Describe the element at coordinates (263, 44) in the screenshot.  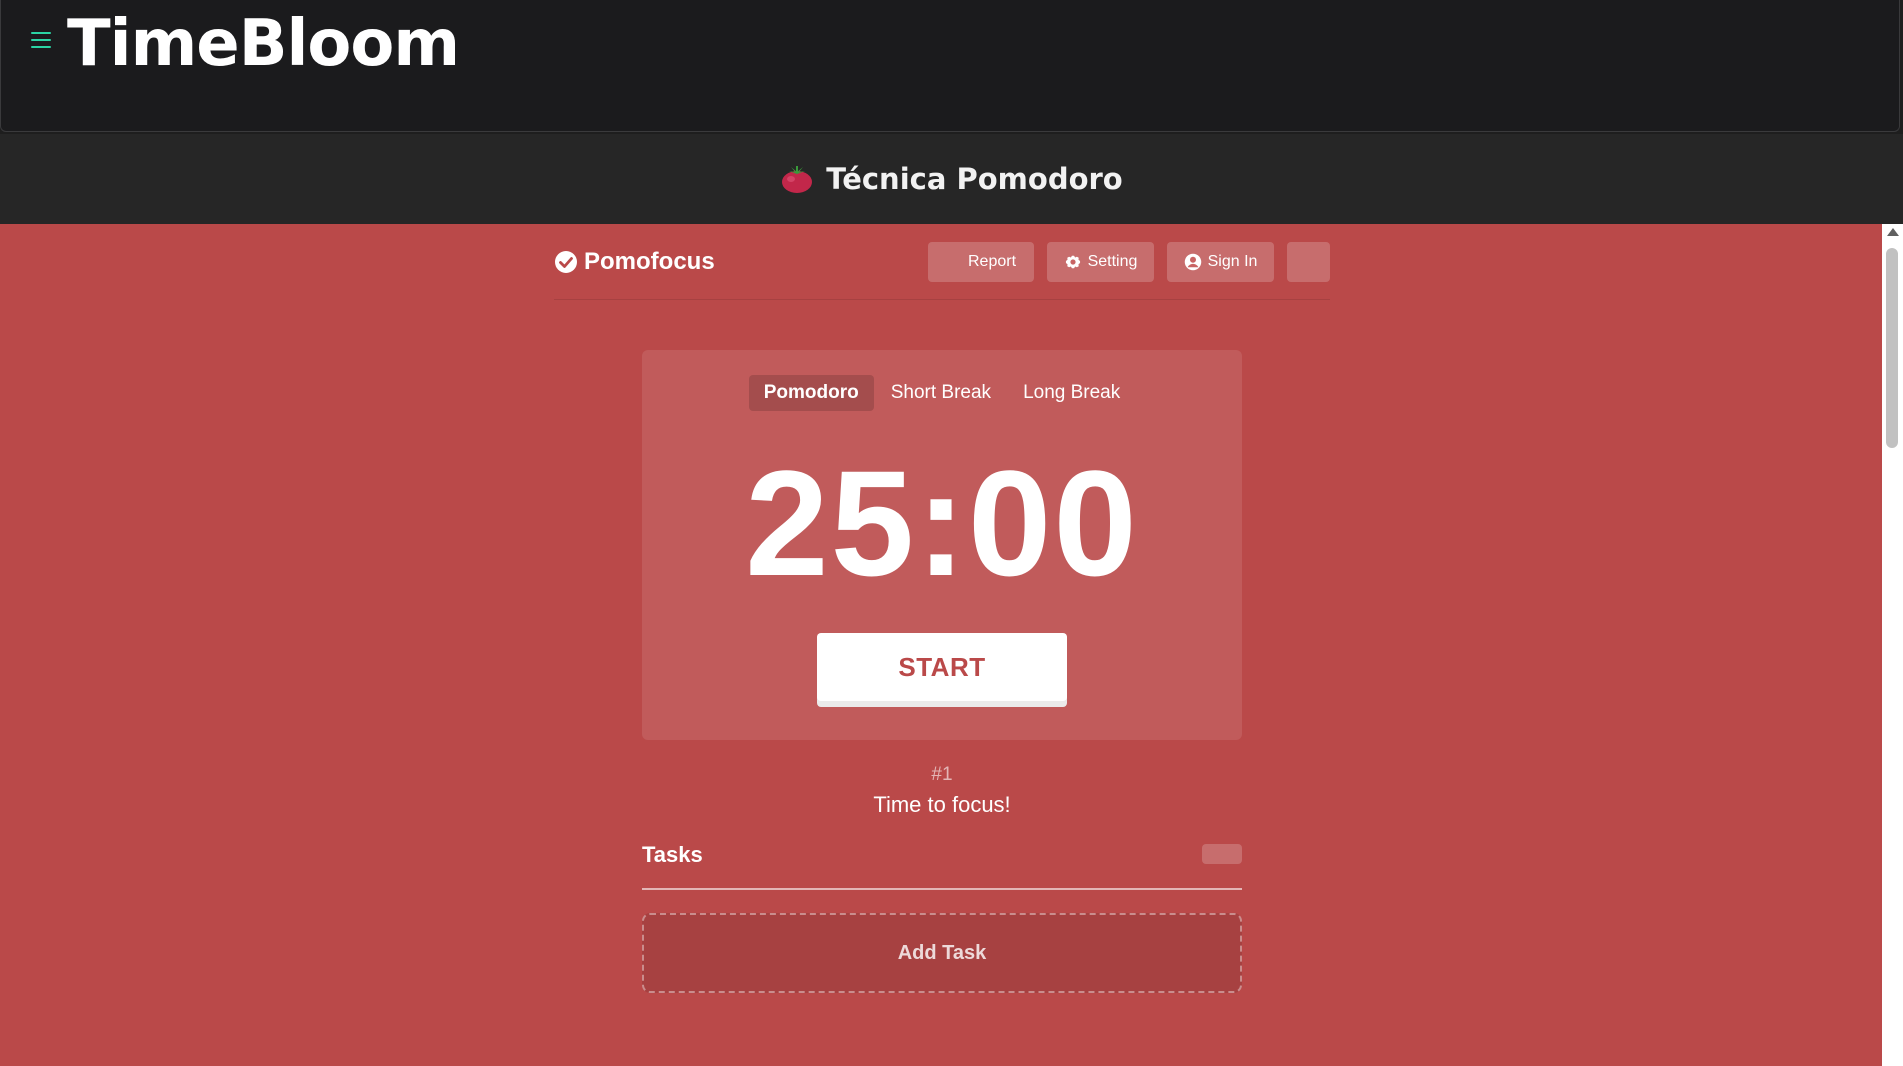
I see `app-brand: TimeBloom` at that location.